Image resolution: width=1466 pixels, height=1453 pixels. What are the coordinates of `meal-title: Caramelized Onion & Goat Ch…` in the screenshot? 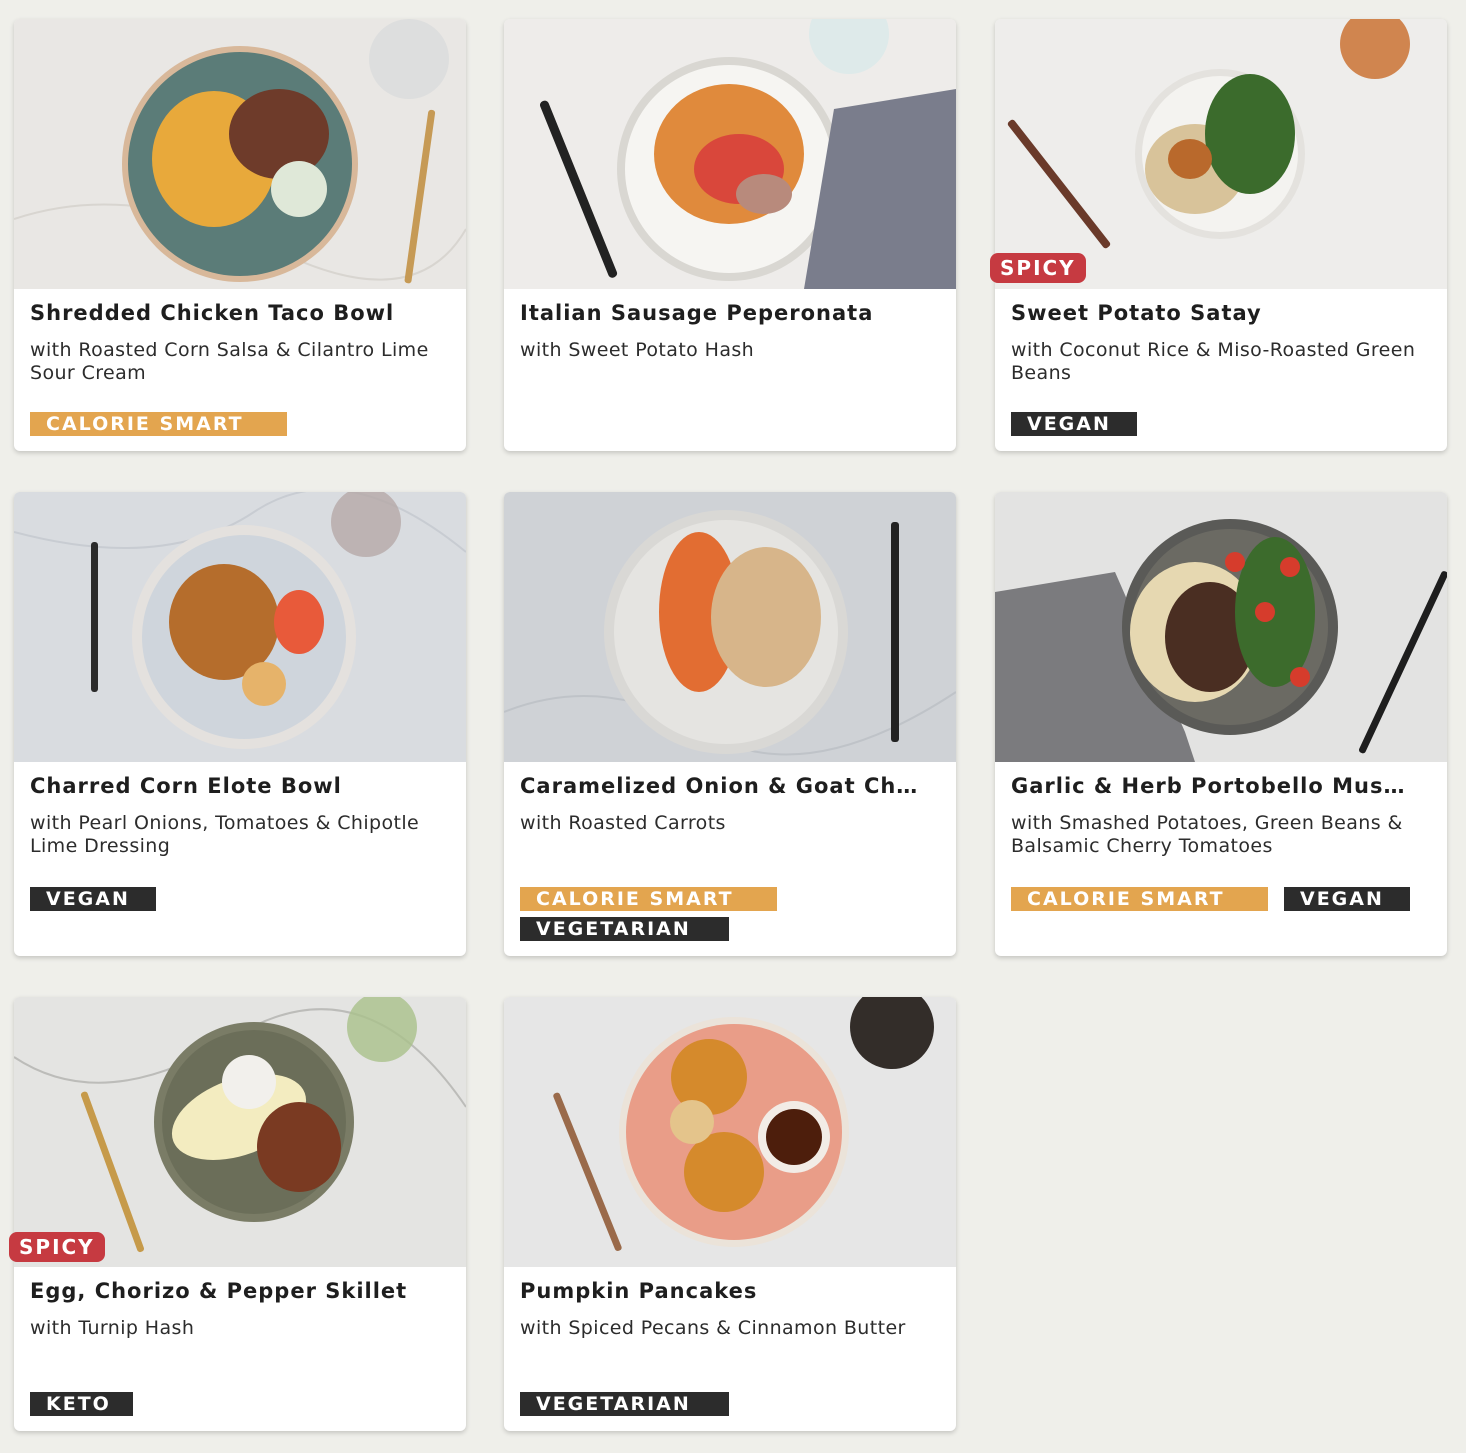 It's located at (730, 786).